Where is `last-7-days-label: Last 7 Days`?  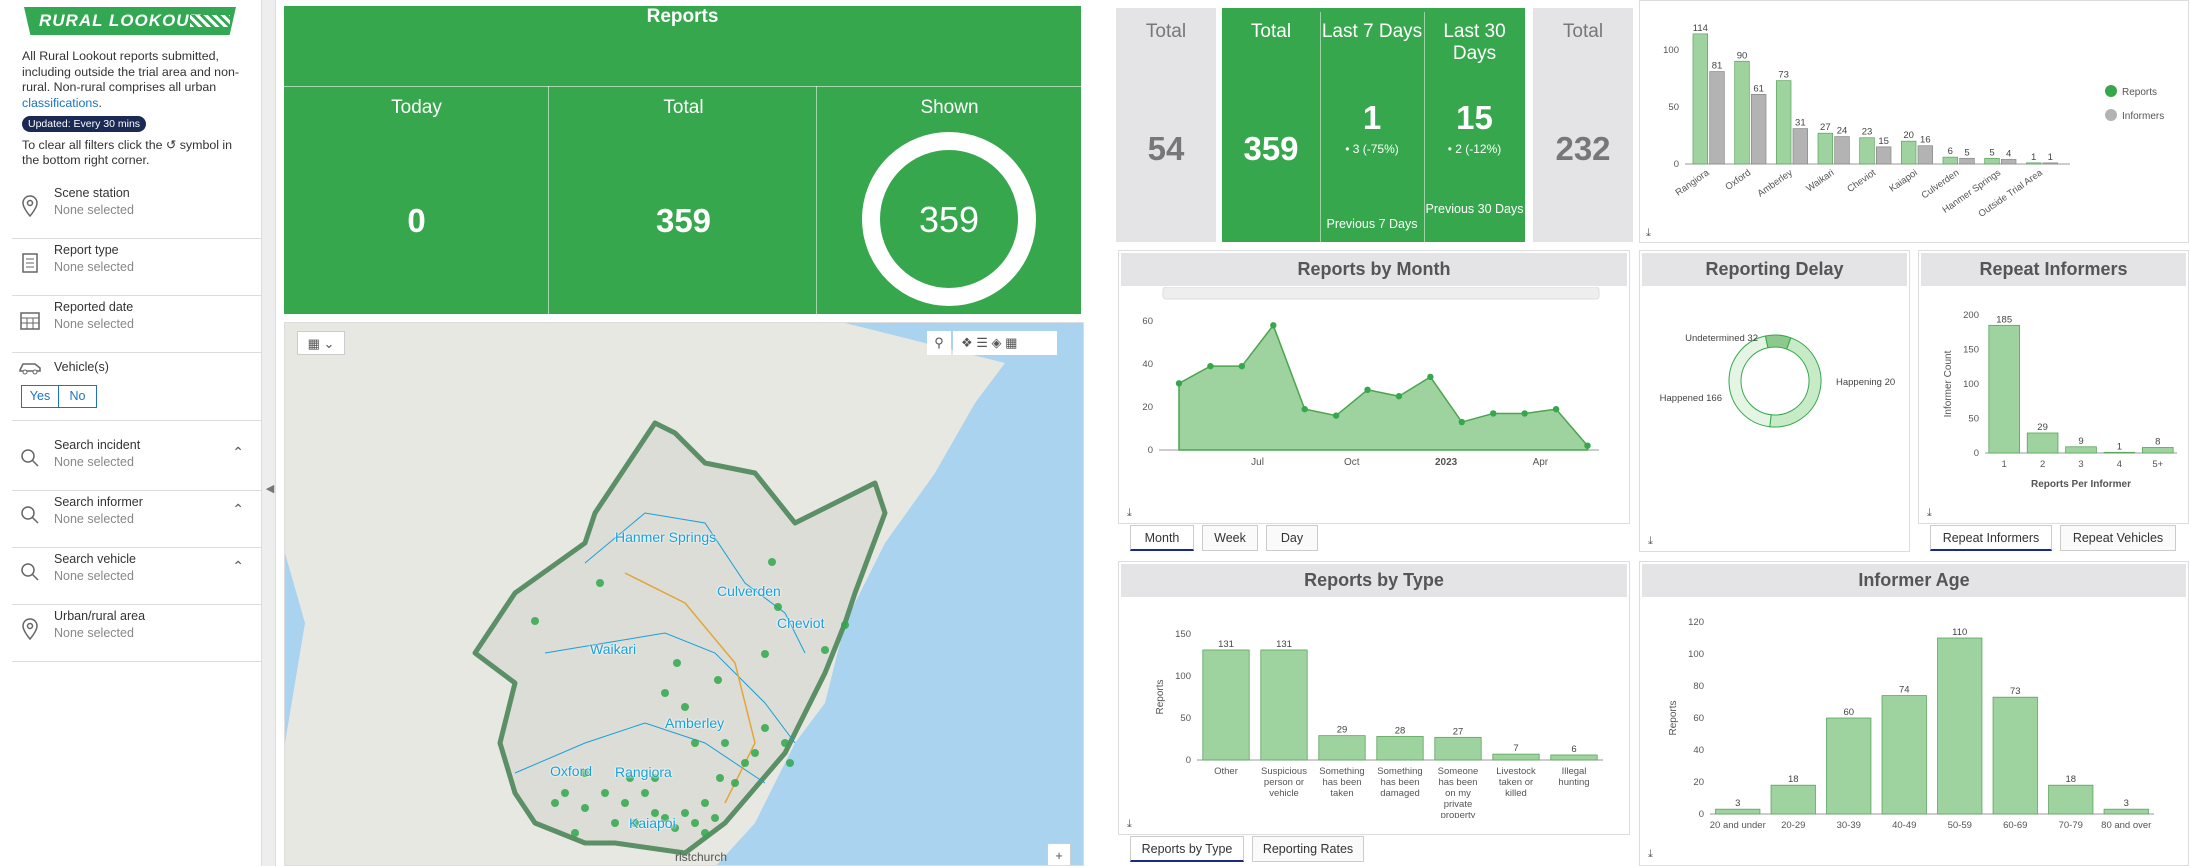
last-7-days-label: Last 7 Days is located at coordinates (1372, 31).